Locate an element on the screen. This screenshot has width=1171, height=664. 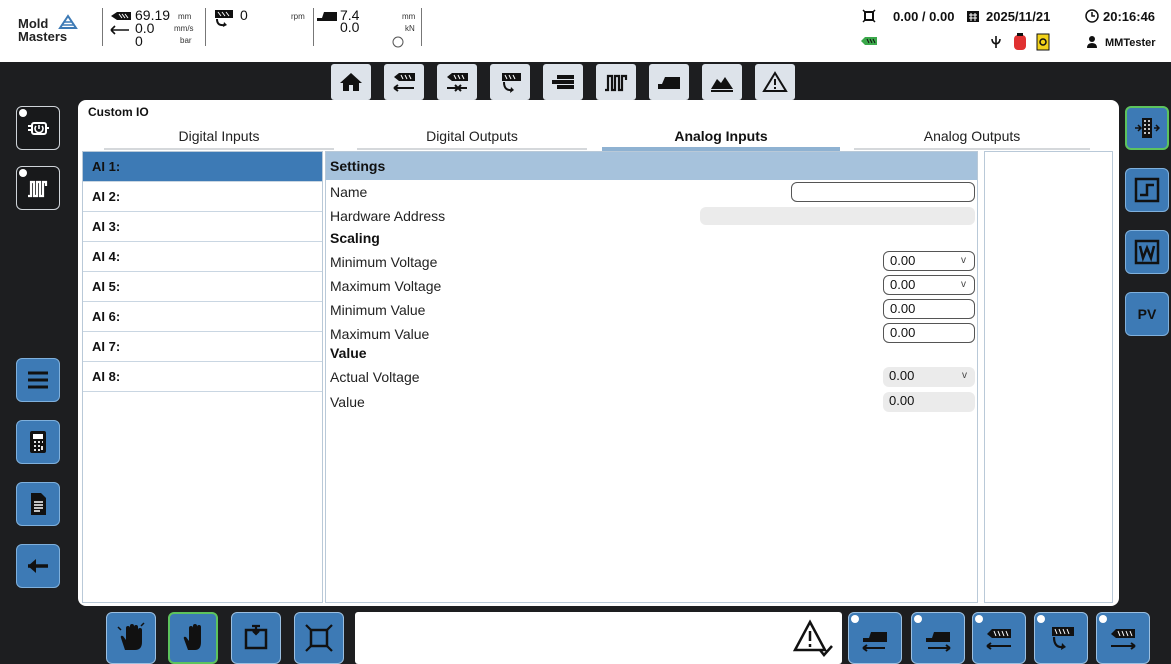
injection-forward-button is located at coordinates (1123, 638).